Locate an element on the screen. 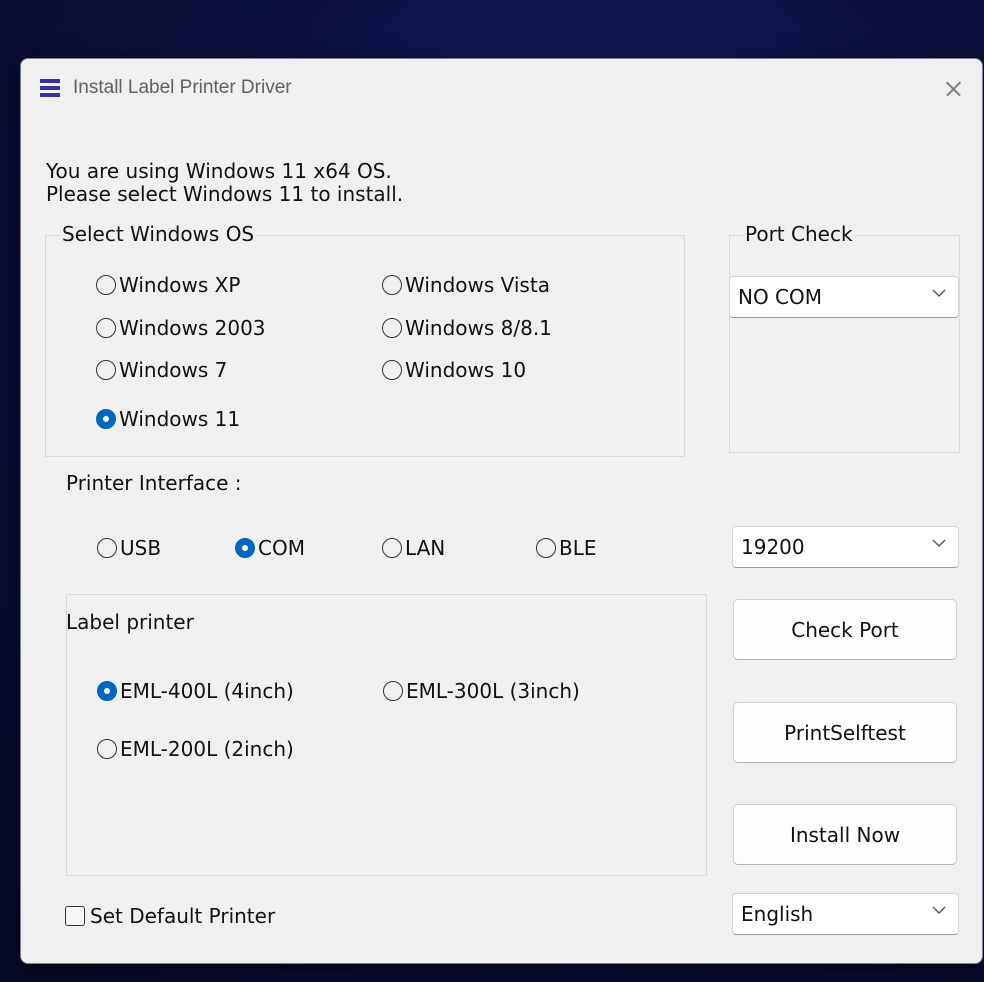 The width and height of the screenshot is (984, 982). radio-com: COM is located at coordinates (270, 548).